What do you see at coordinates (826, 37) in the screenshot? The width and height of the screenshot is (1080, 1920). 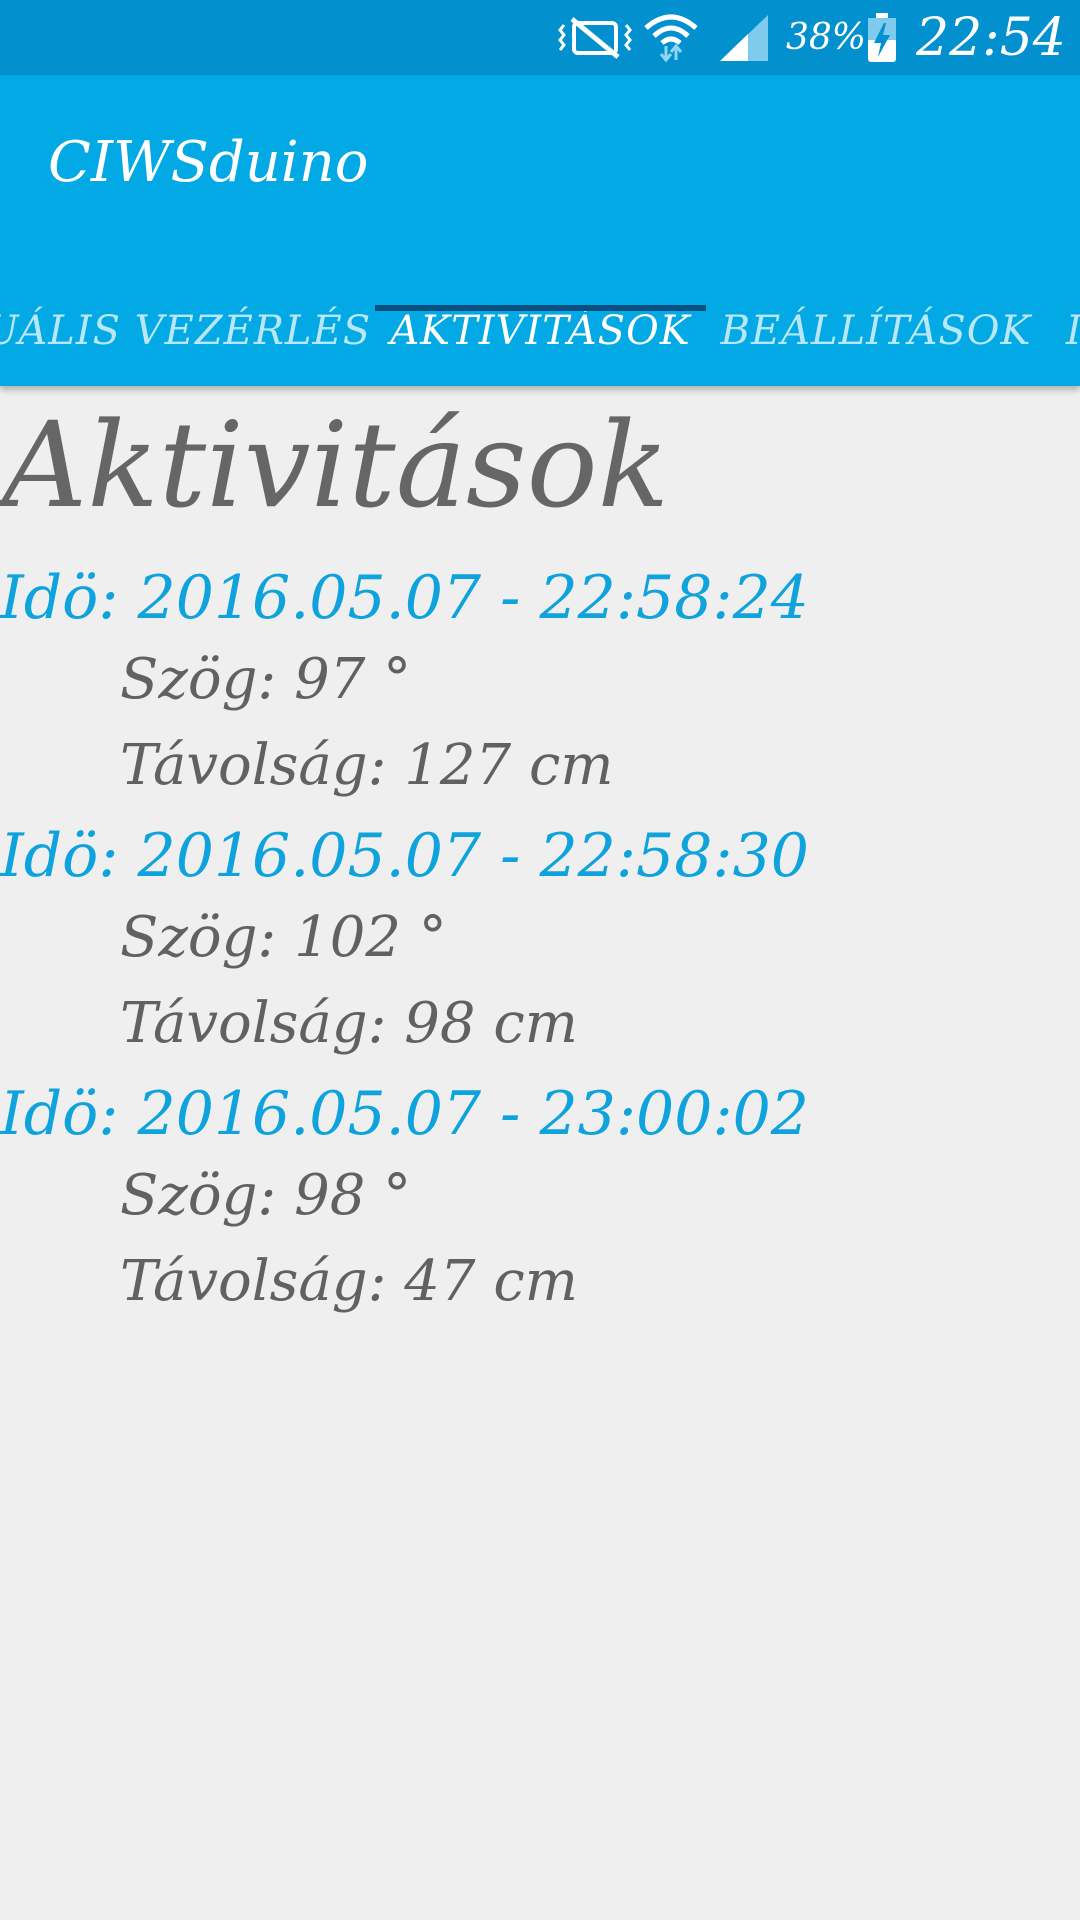 I see `battery-percent-text: 38%` at bounding box center [826, 37].